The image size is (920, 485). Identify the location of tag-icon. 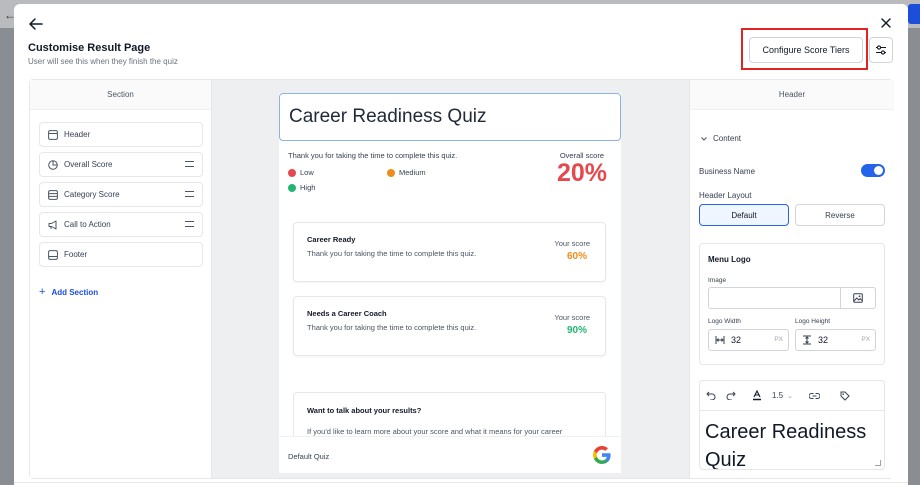
(845, 396).